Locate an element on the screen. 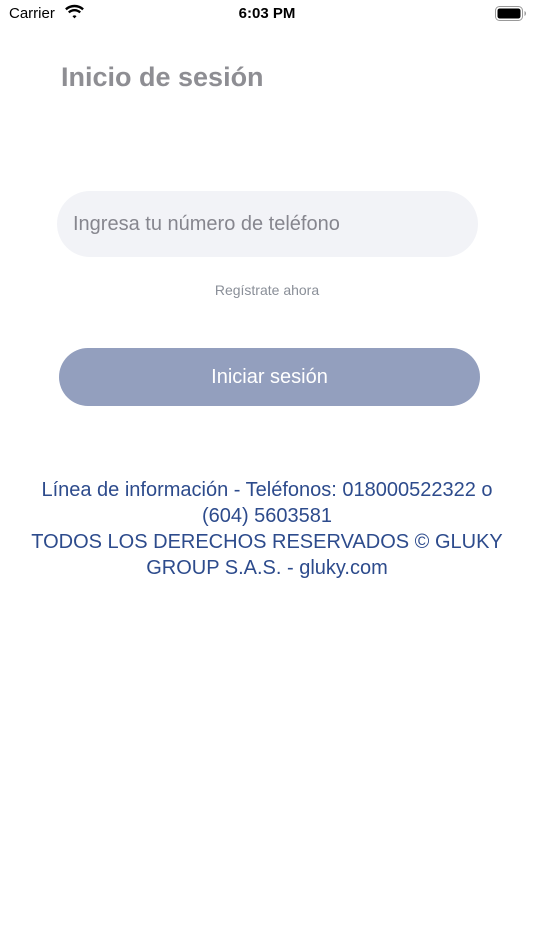 This screenshot has width=534, height=950. status-bar: Carrier 6:03 PM is located at coordinates (267, 14).